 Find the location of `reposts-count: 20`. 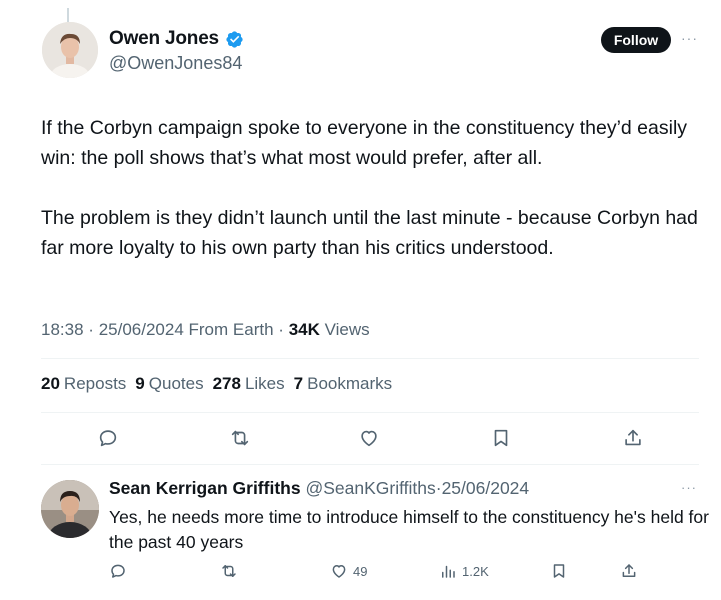

reposts-count: 20 is located at coordinates (50, 383).